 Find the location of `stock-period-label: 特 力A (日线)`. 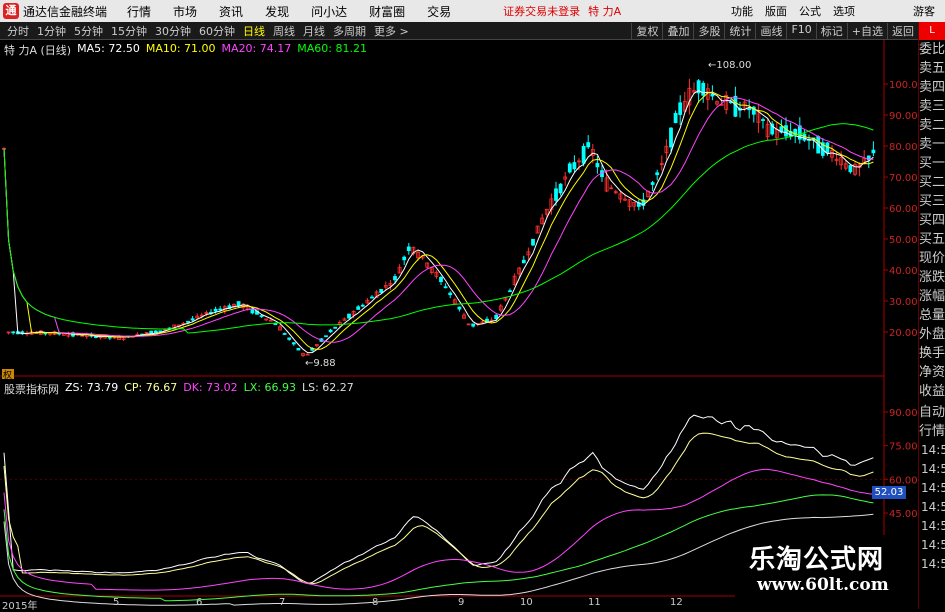

stock-period-label: 特 力A (日线) is located at coordinates (38, 50).